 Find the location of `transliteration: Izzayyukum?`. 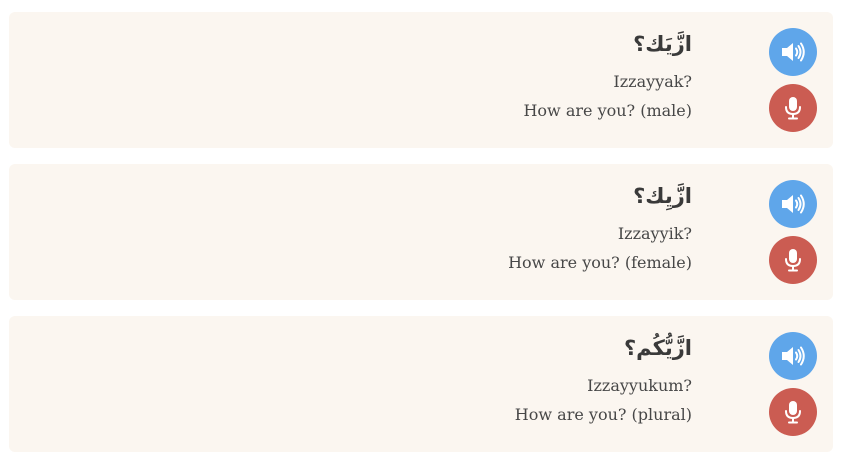

transliteration: Izzayyukum? is located at coordinates (639, 385).